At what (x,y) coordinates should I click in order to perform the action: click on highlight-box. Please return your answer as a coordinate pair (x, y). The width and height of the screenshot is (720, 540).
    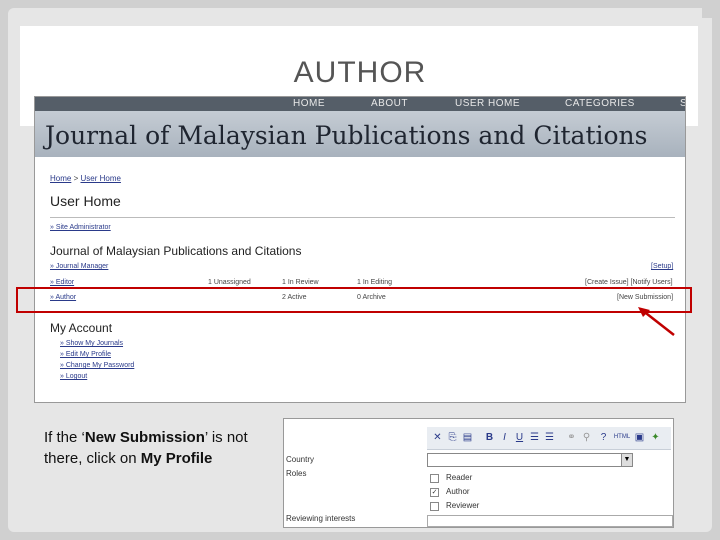
    Looking at the image, I should click on (354, 300).